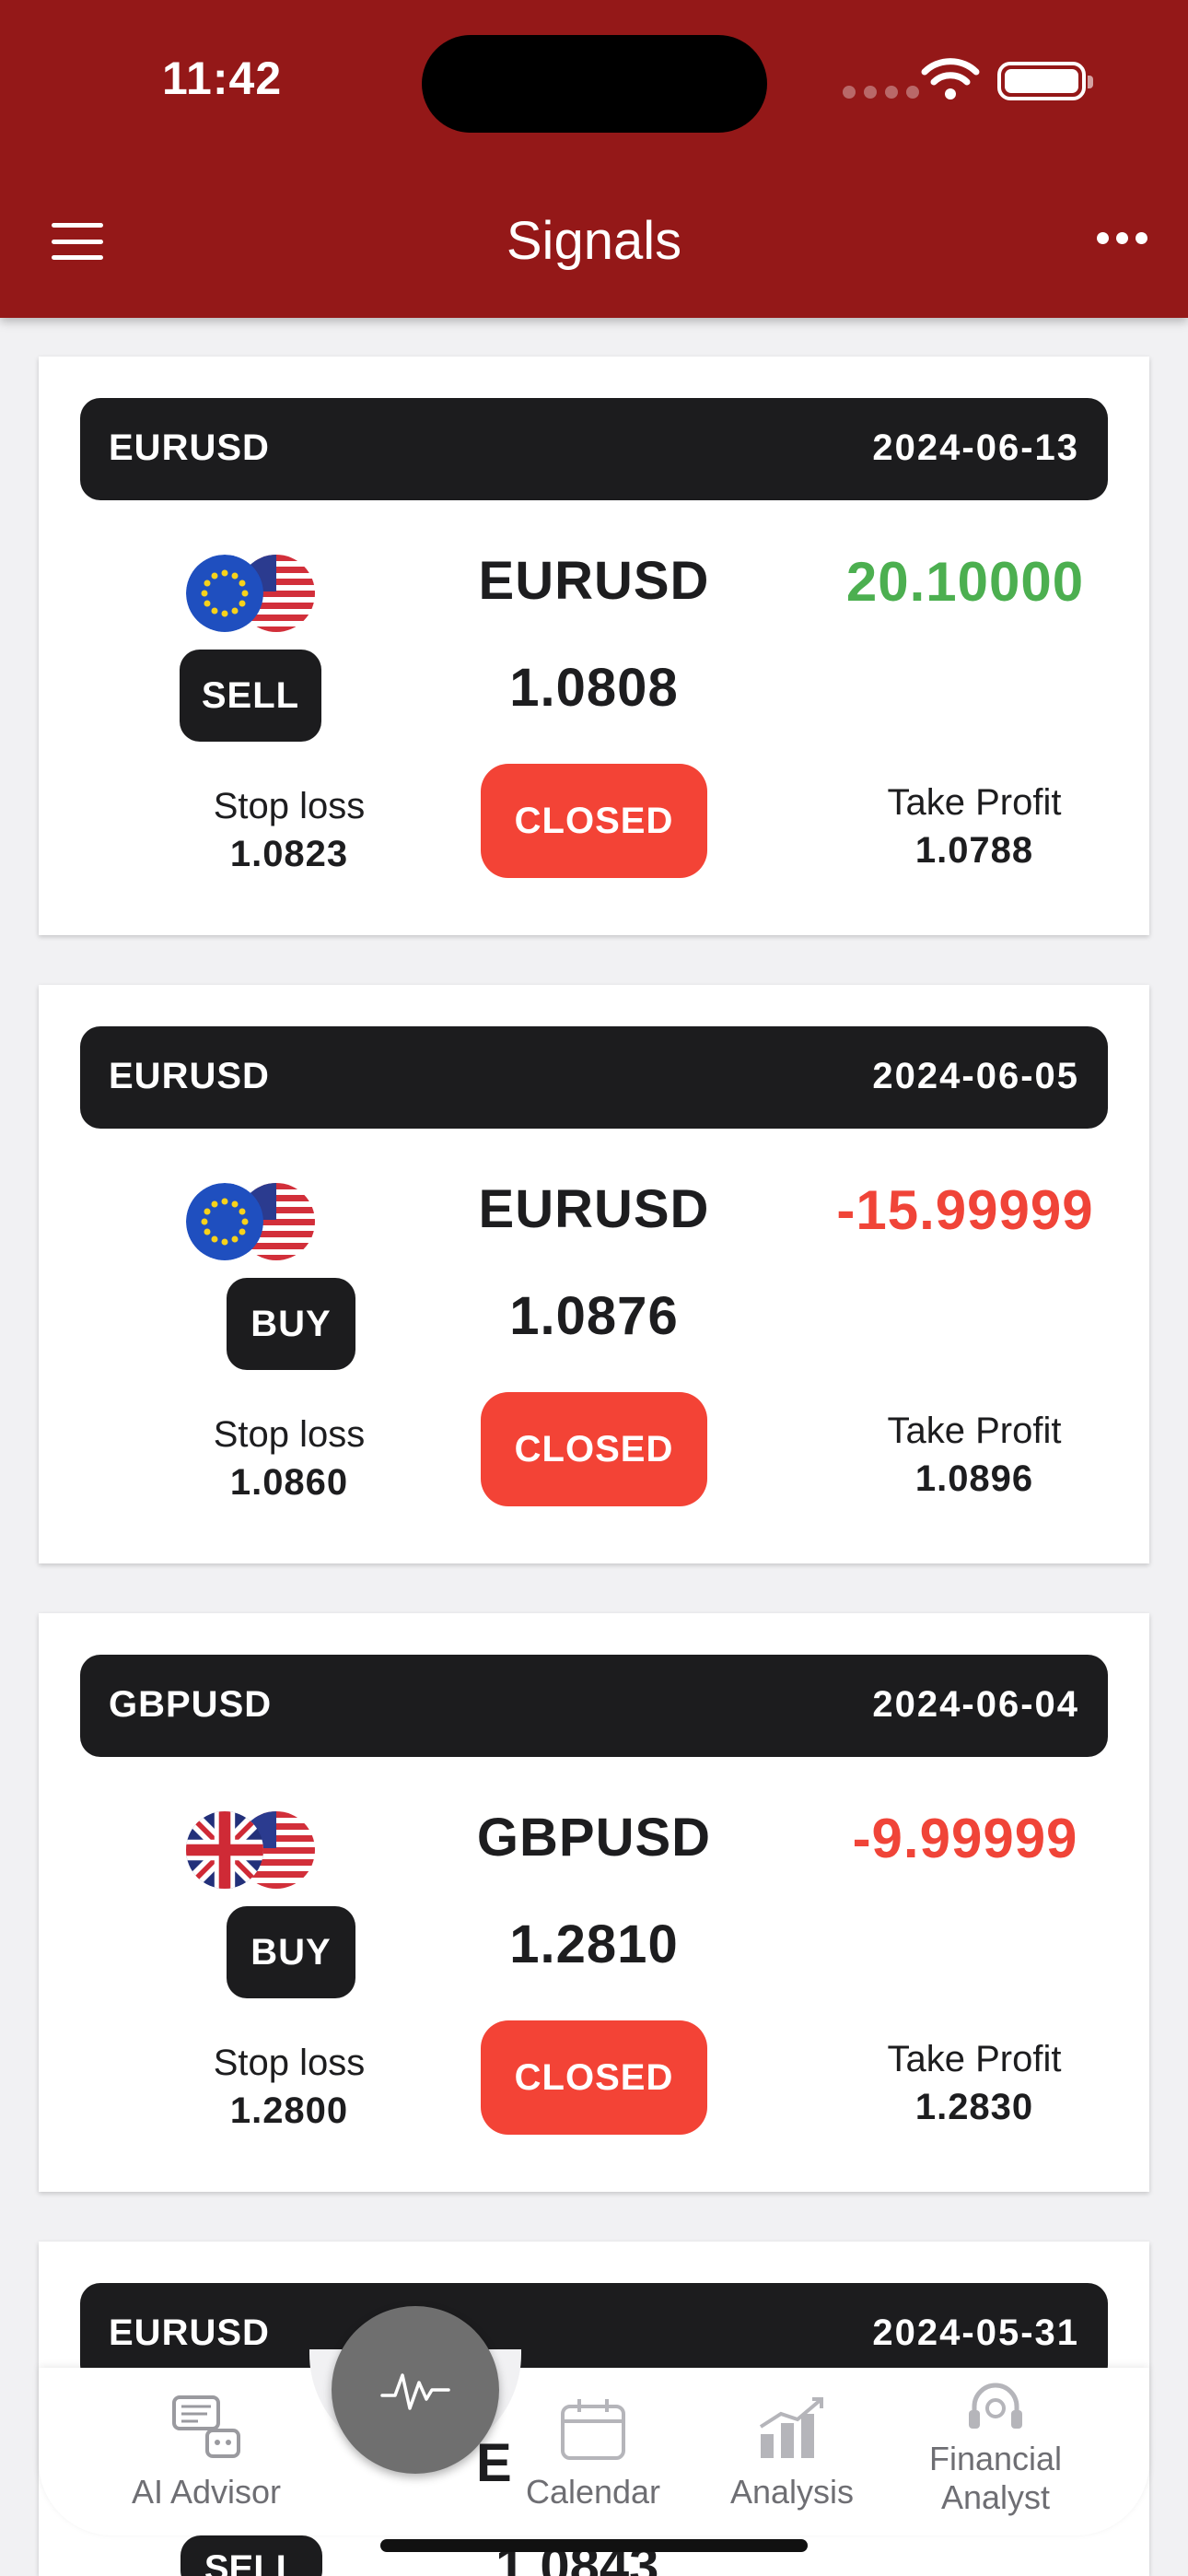 This screenshot has height=2576, width=1188. I want to click on nav-label: Calendar, so click(593, 2492).